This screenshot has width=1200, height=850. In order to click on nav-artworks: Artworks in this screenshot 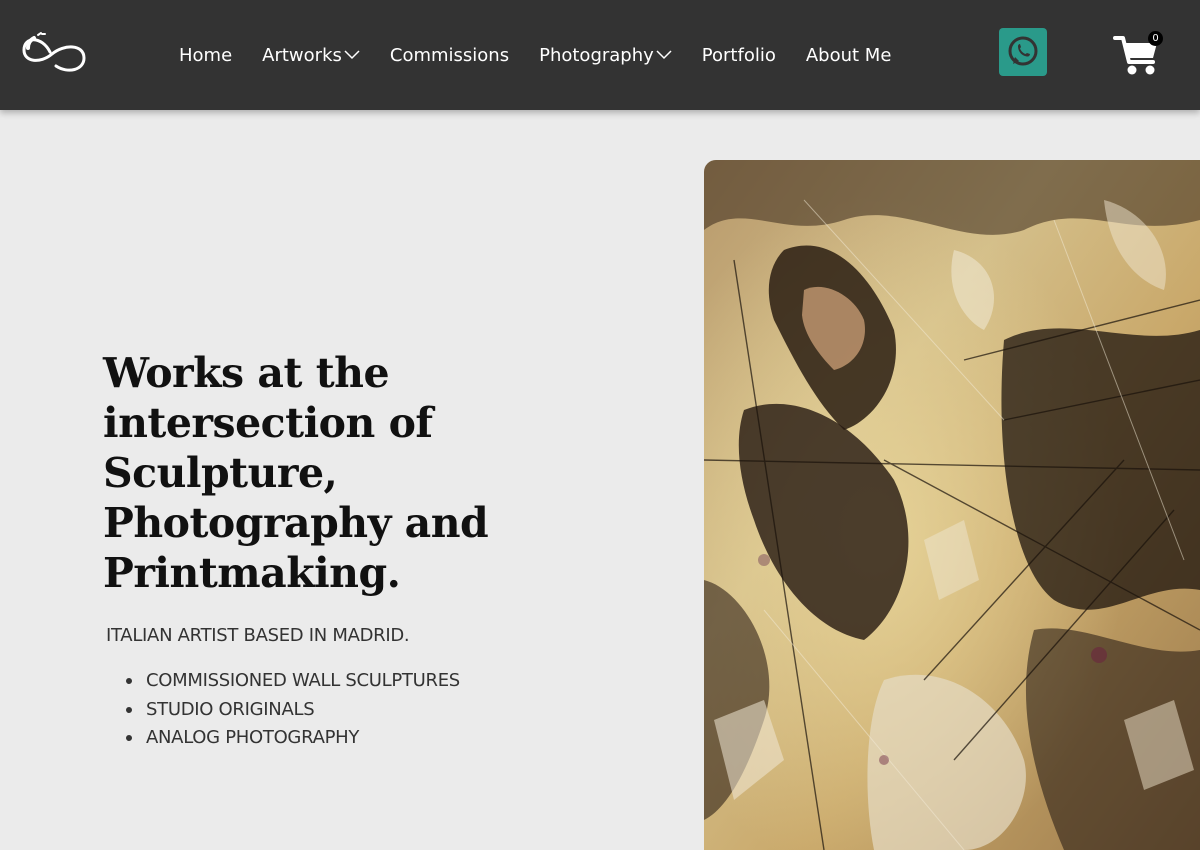, I will do `click(311, 55)`.